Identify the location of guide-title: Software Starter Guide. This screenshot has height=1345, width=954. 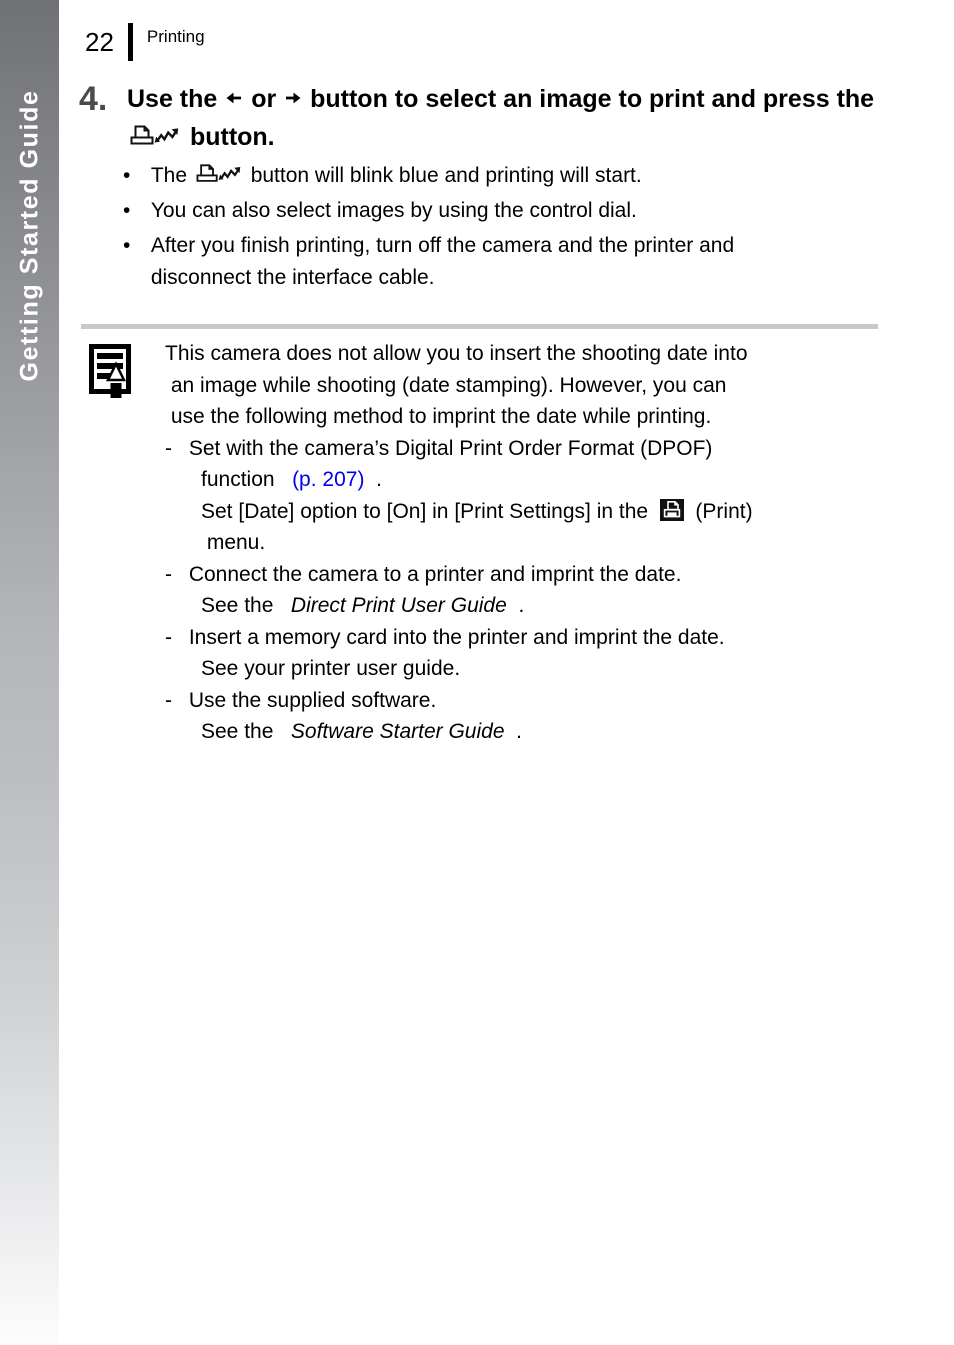
(398, 731).